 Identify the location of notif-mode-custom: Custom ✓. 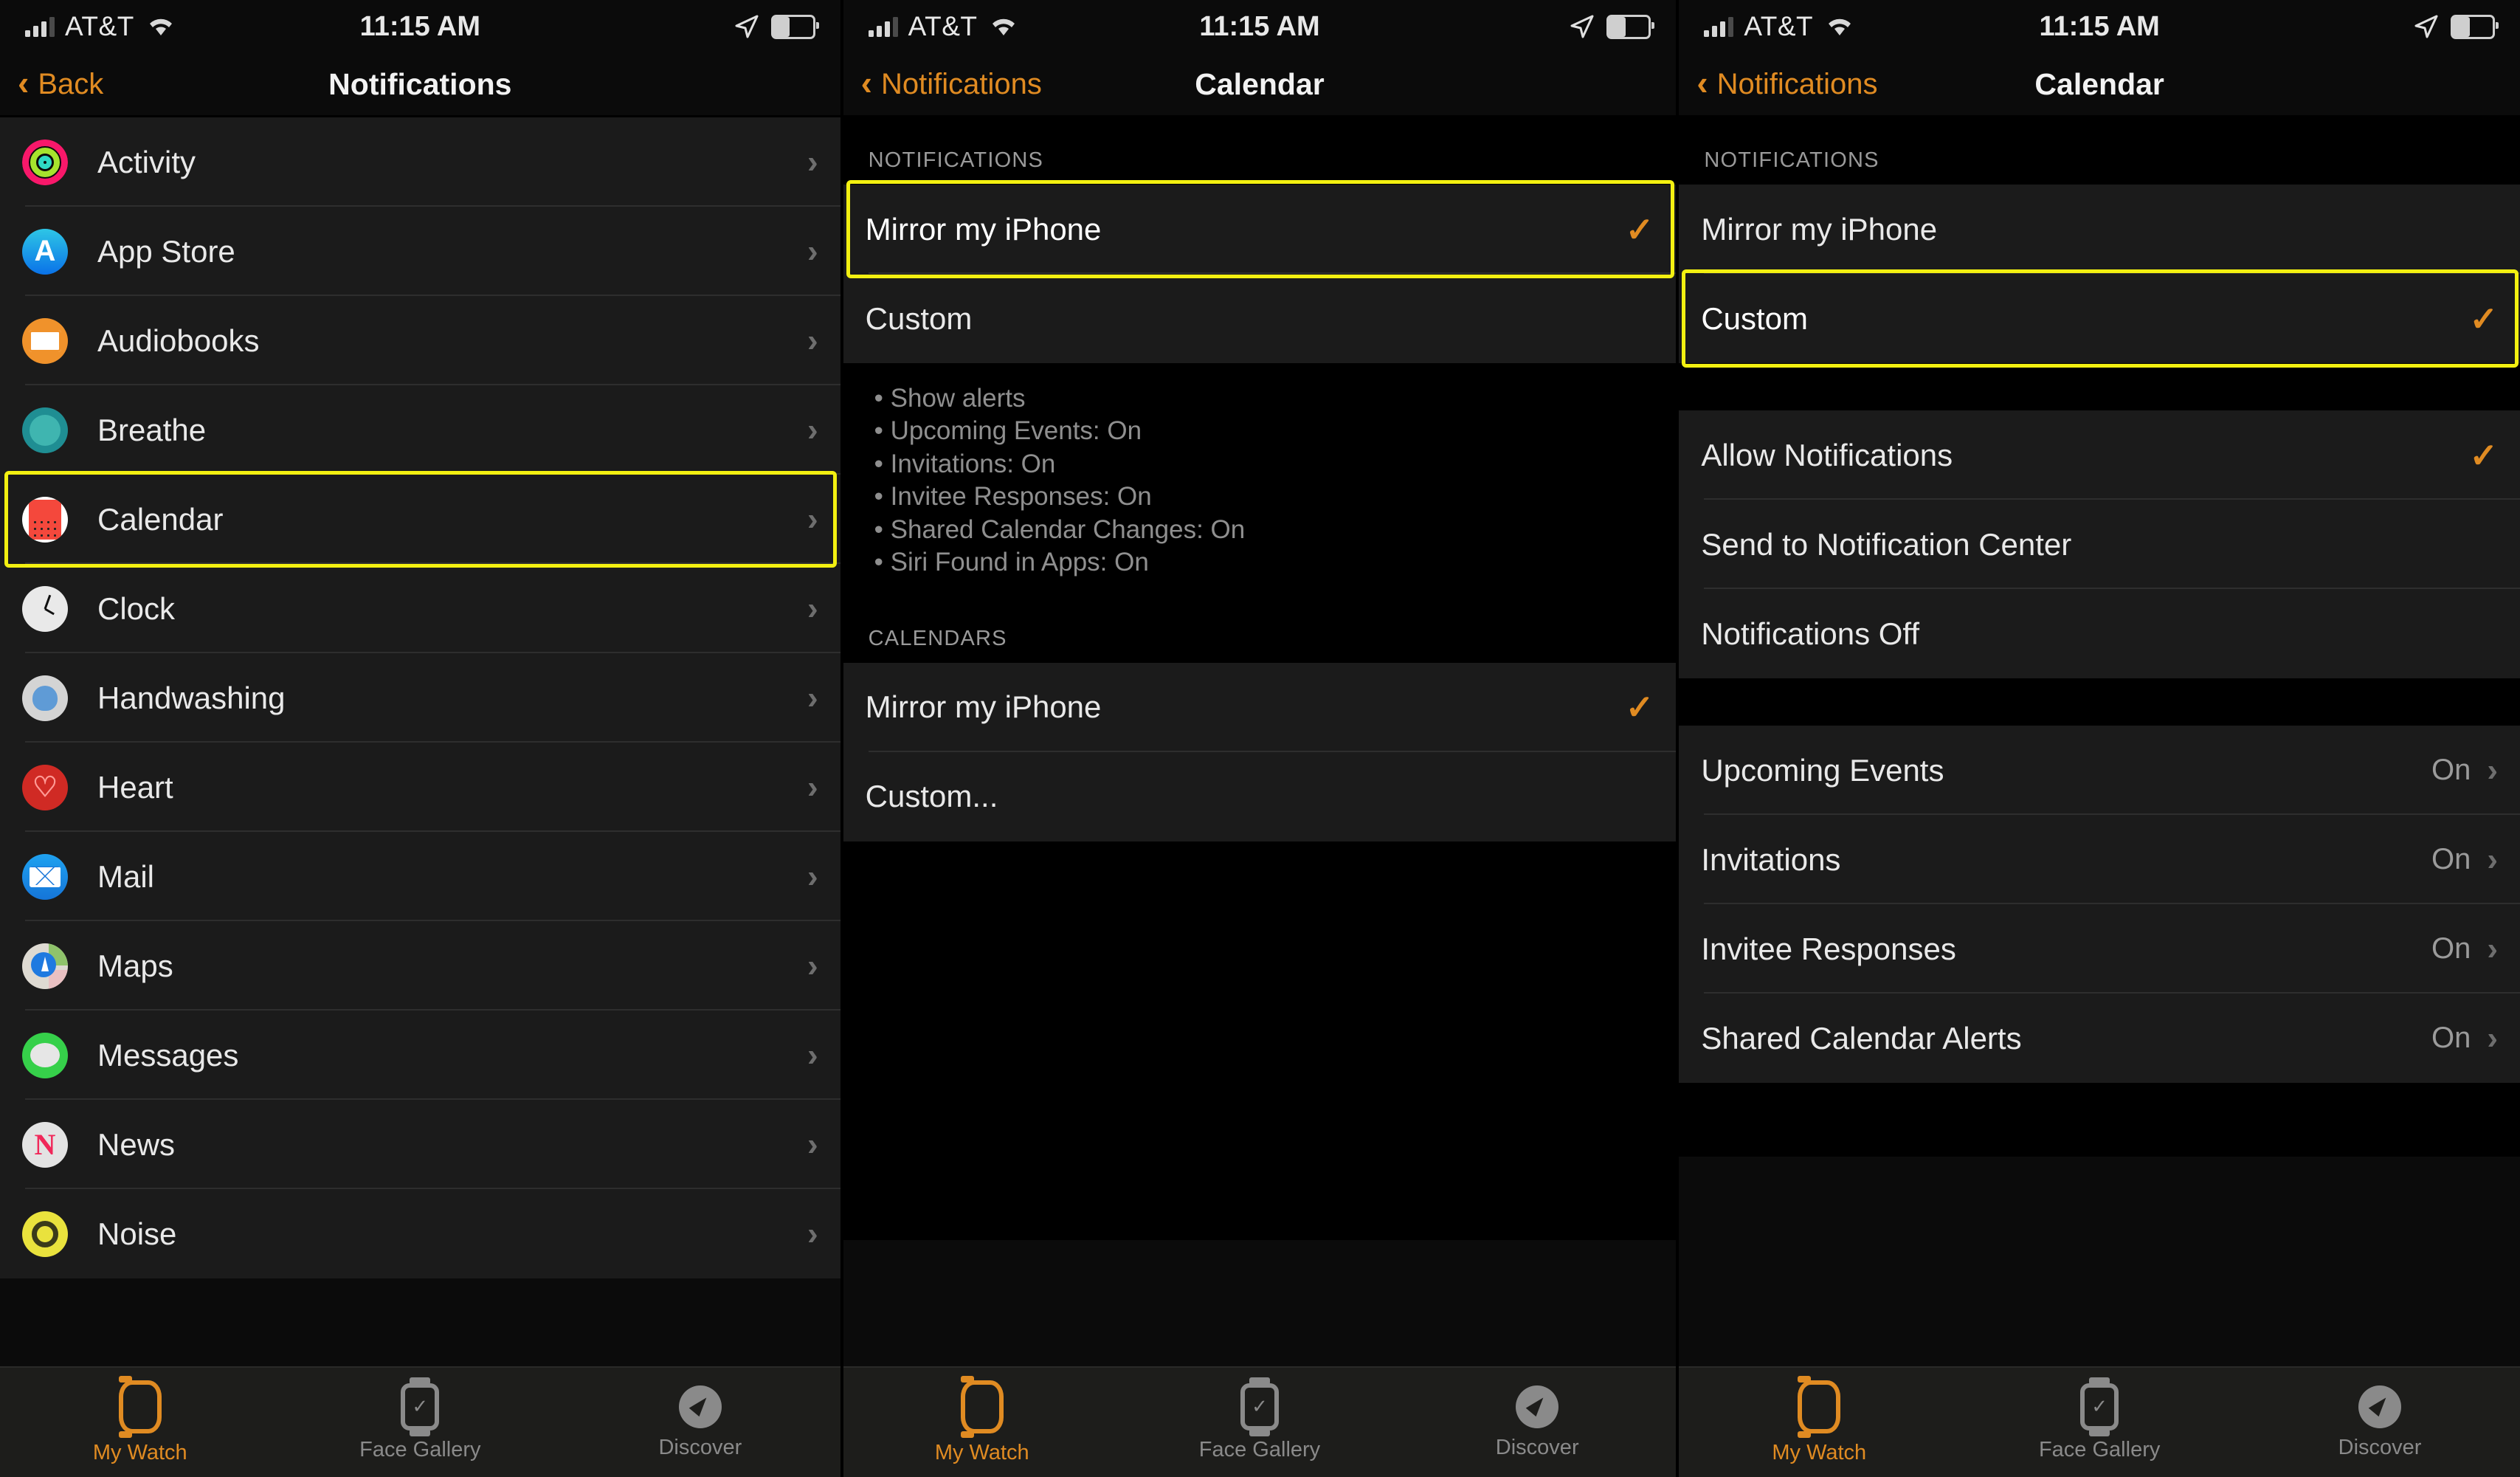
(2099, 318).